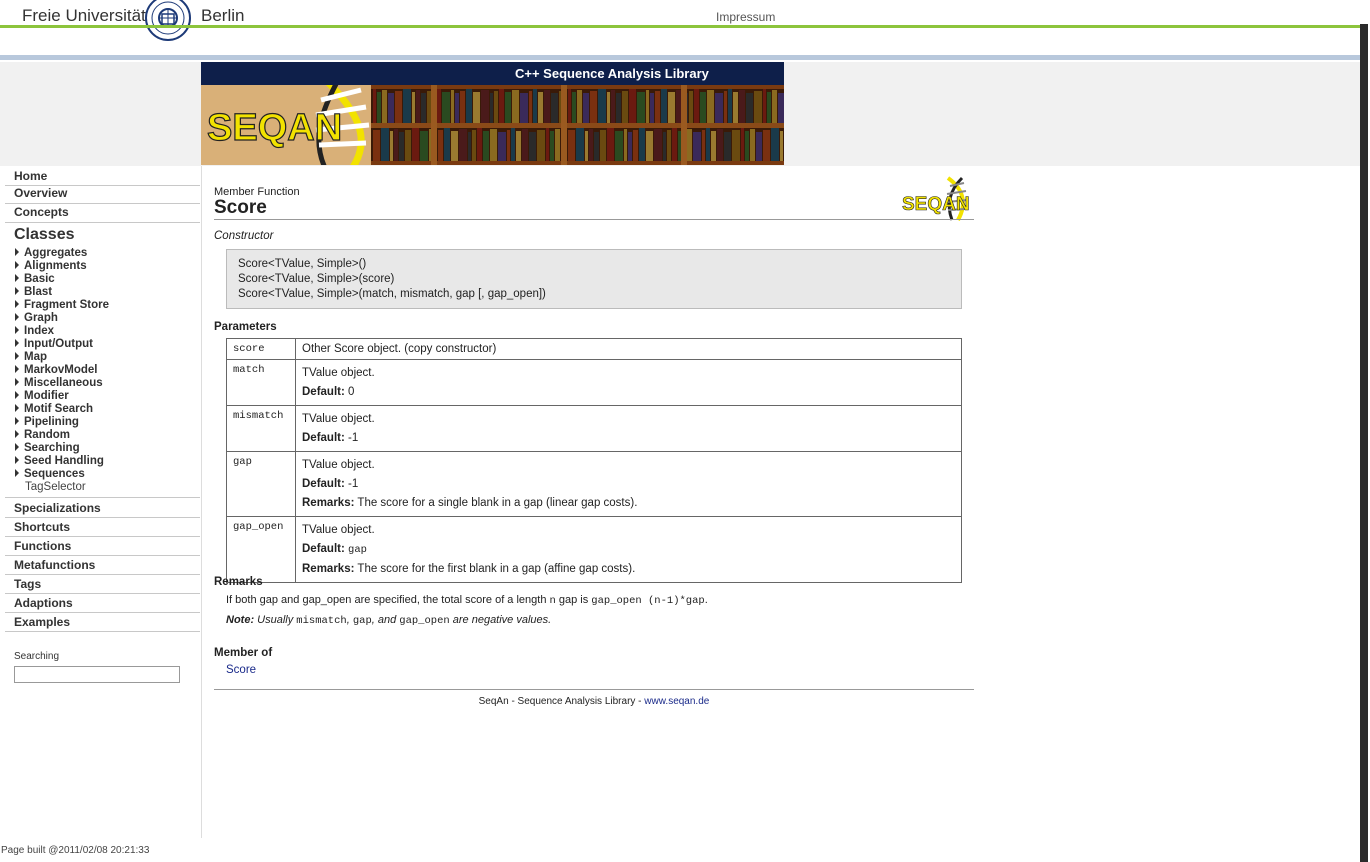  What do you see at coordinates (57, 508) in the screenshot?
I see `nav-specializations: Specializations` at bounding box center [57, 508].